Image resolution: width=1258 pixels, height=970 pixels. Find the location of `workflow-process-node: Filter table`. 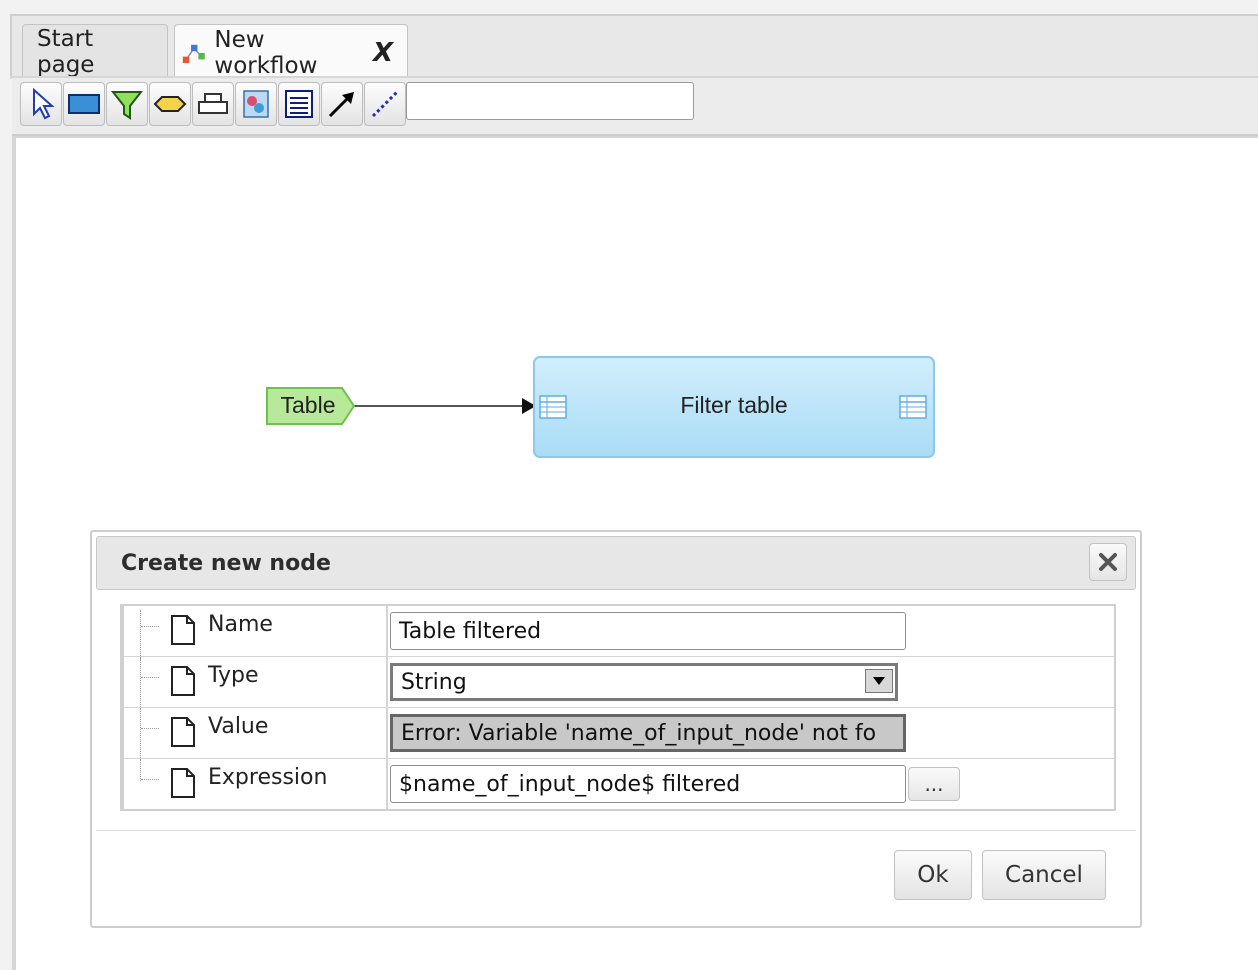

workflow-process-node: Filter table is located at coordinates (734, 407).